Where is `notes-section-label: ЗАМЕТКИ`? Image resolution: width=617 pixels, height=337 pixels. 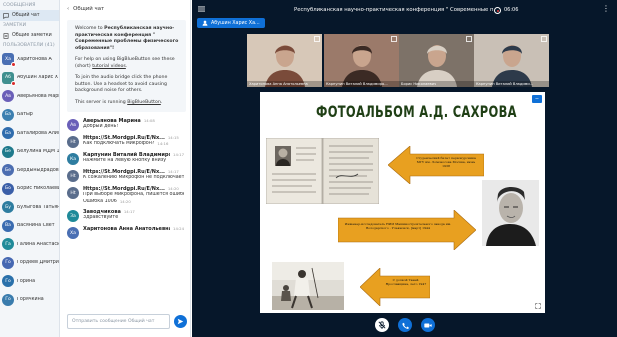 notes-section-label: ЗАМЕТКИ is located at coordinates (15, 25).